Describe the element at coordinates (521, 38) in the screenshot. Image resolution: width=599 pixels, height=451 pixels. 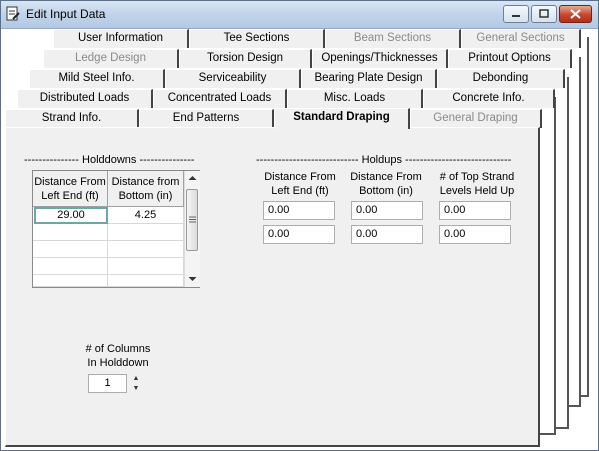
I see `tab-general-sections: General Sections` at that location.